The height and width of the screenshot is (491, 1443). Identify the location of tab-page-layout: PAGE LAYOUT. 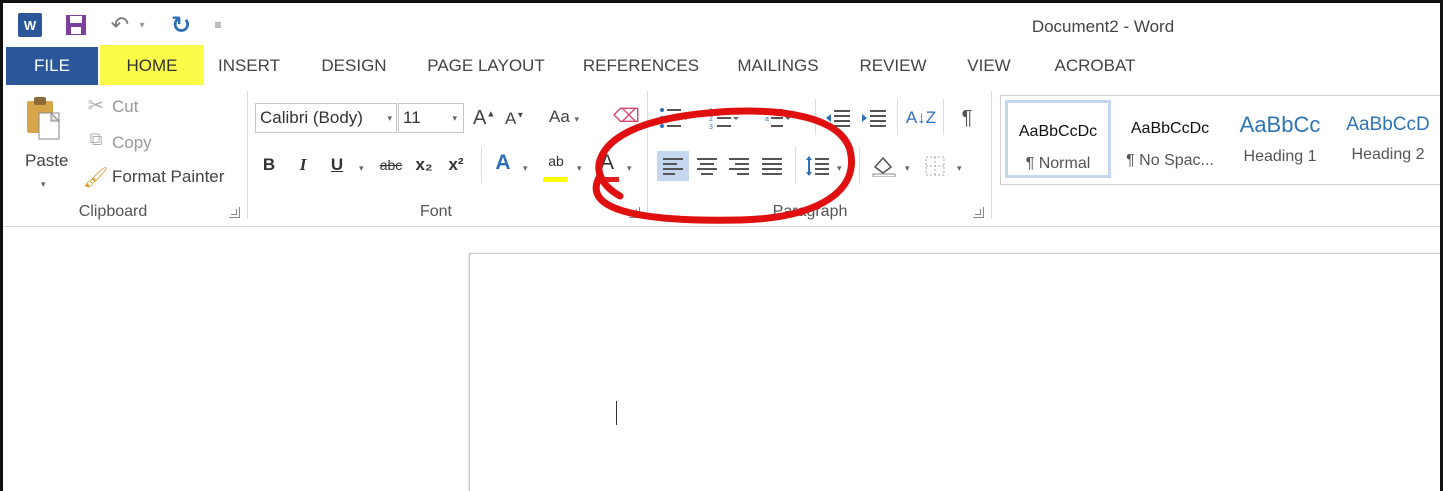
(486, 66).